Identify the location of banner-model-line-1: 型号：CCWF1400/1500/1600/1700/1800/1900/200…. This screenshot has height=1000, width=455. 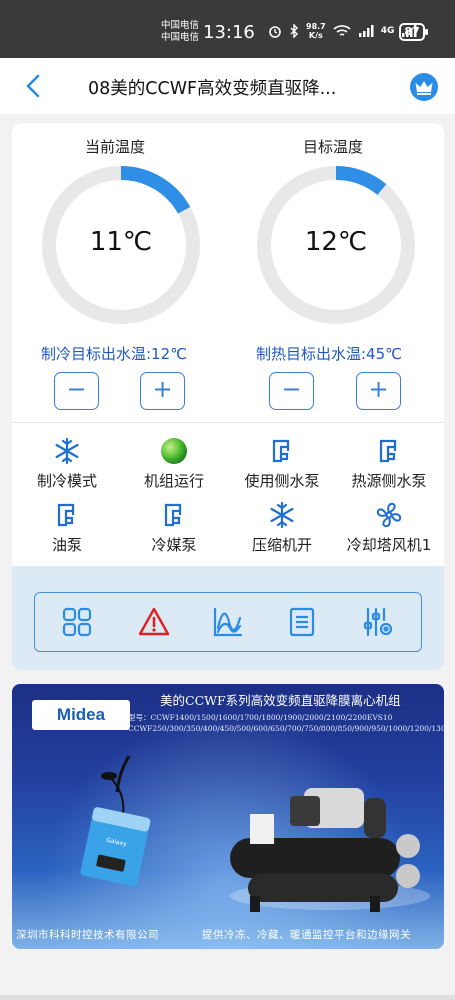
(260, 717).